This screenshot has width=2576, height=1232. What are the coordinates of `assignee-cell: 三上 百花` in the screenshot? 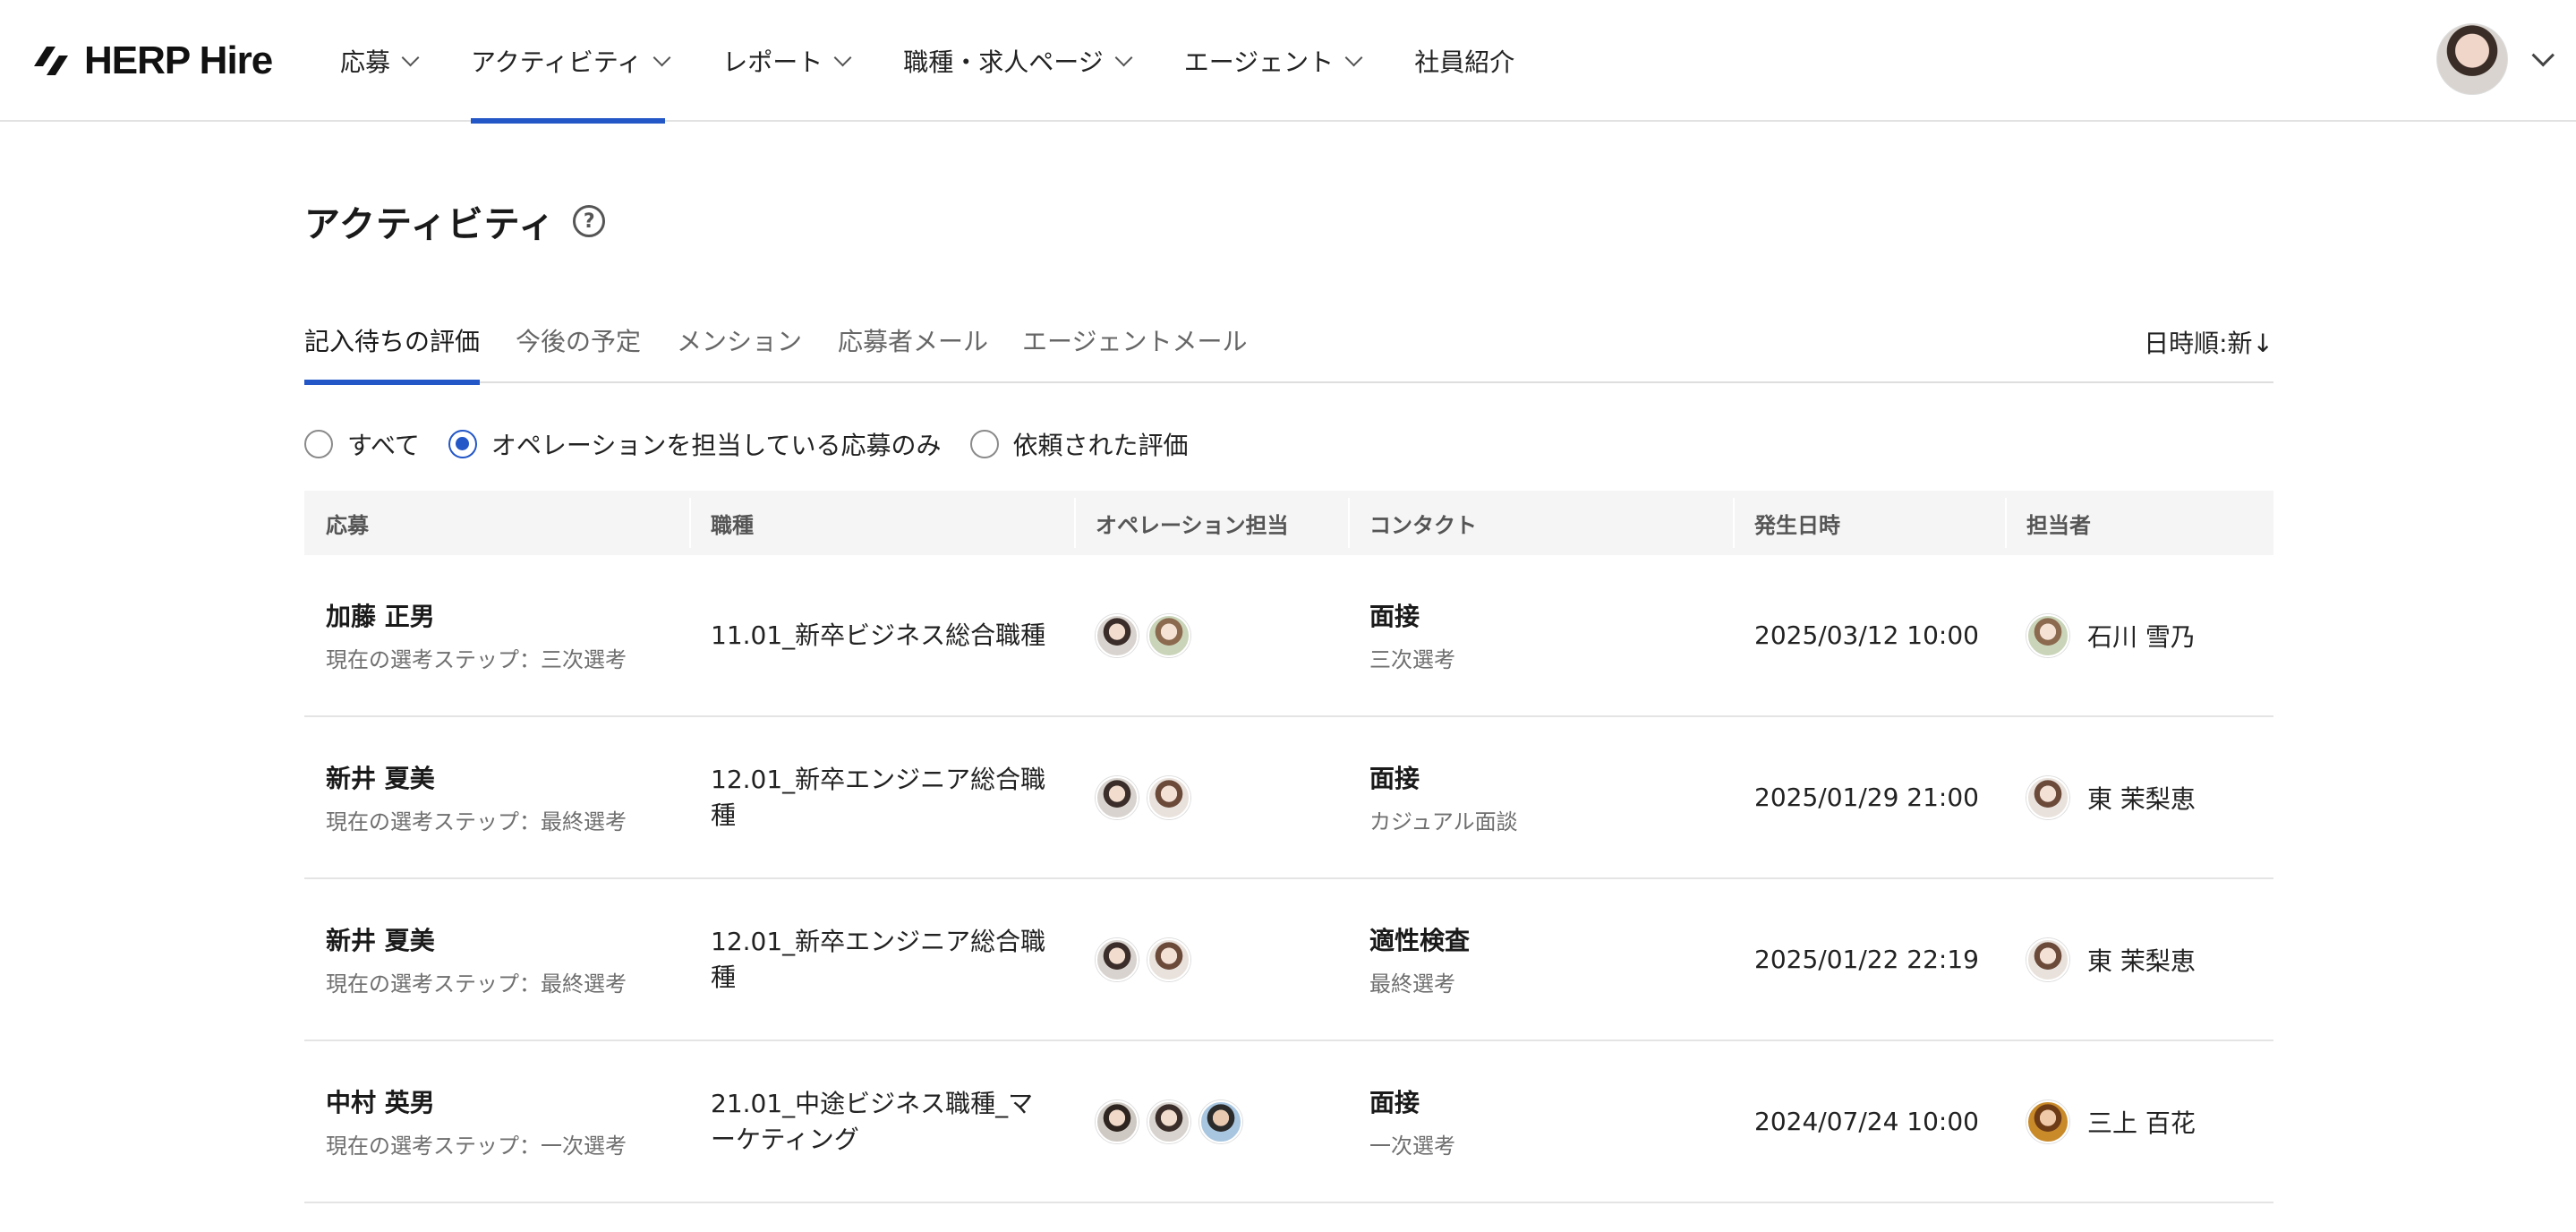 It's located at (2139, 1121).